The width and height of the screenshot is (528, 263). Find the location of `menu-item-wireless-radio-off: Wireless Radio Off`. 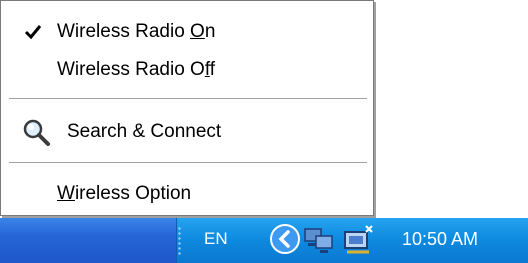

menu-item-wireless-radio-off: Wireless Radio Off is located at coordinates (187, 70).